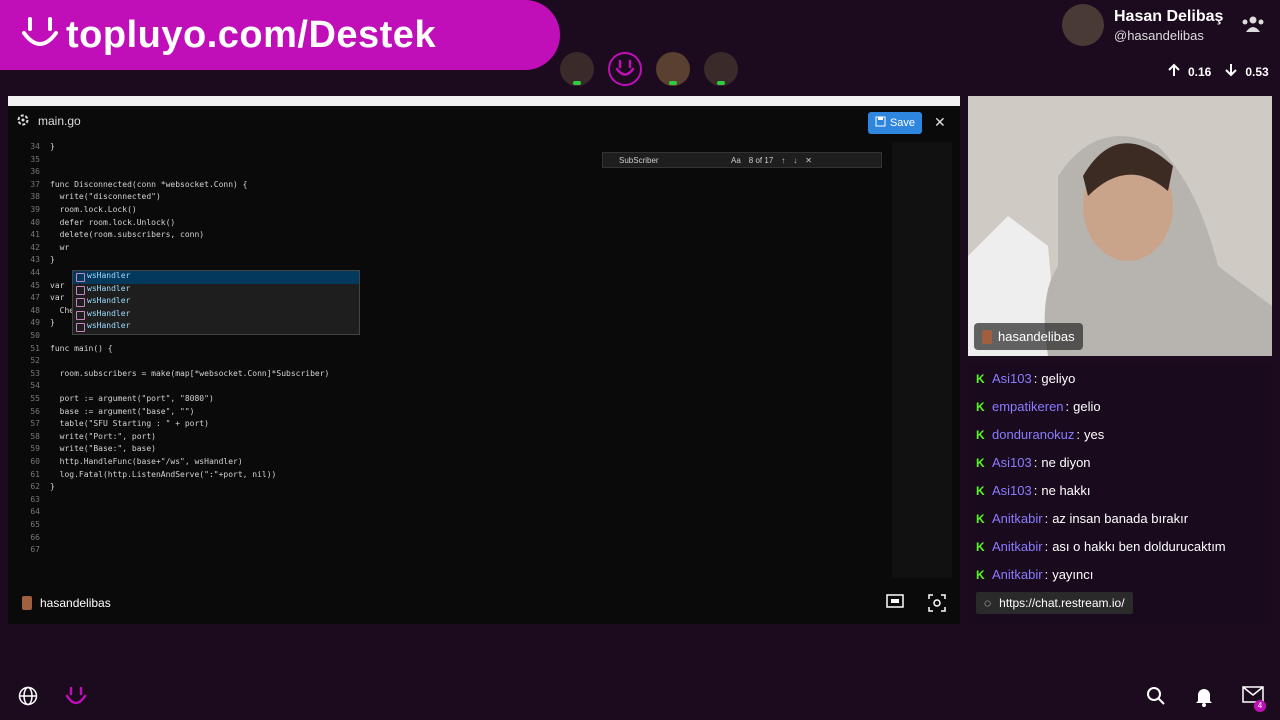  I want to click on code-line: wr, so click(60, 247).